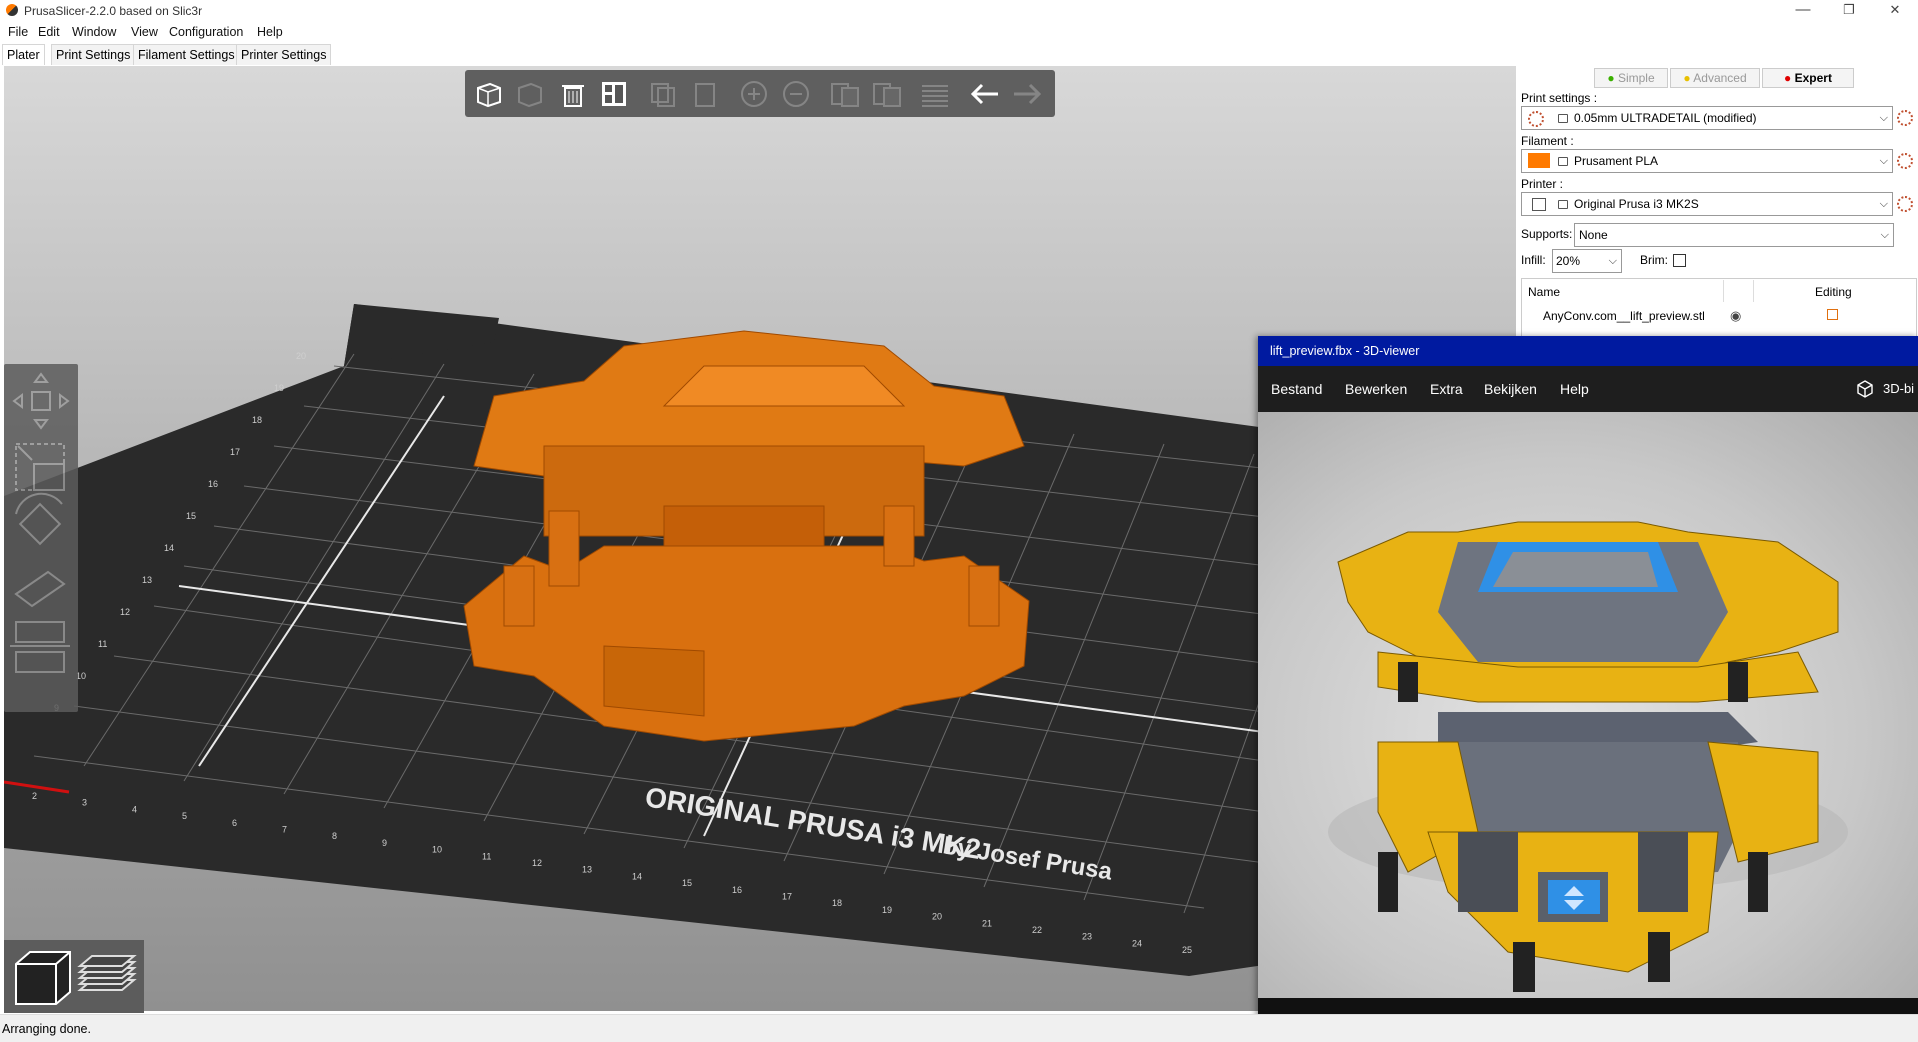 The width and height of the screenshot is (1918, 1042). What do you see at coordinates (1665, 118) in the screenshot?
I see `print-settings-value: 0.05mm ULTRADETAIL (modified)` at bounding box center [1665, 118].